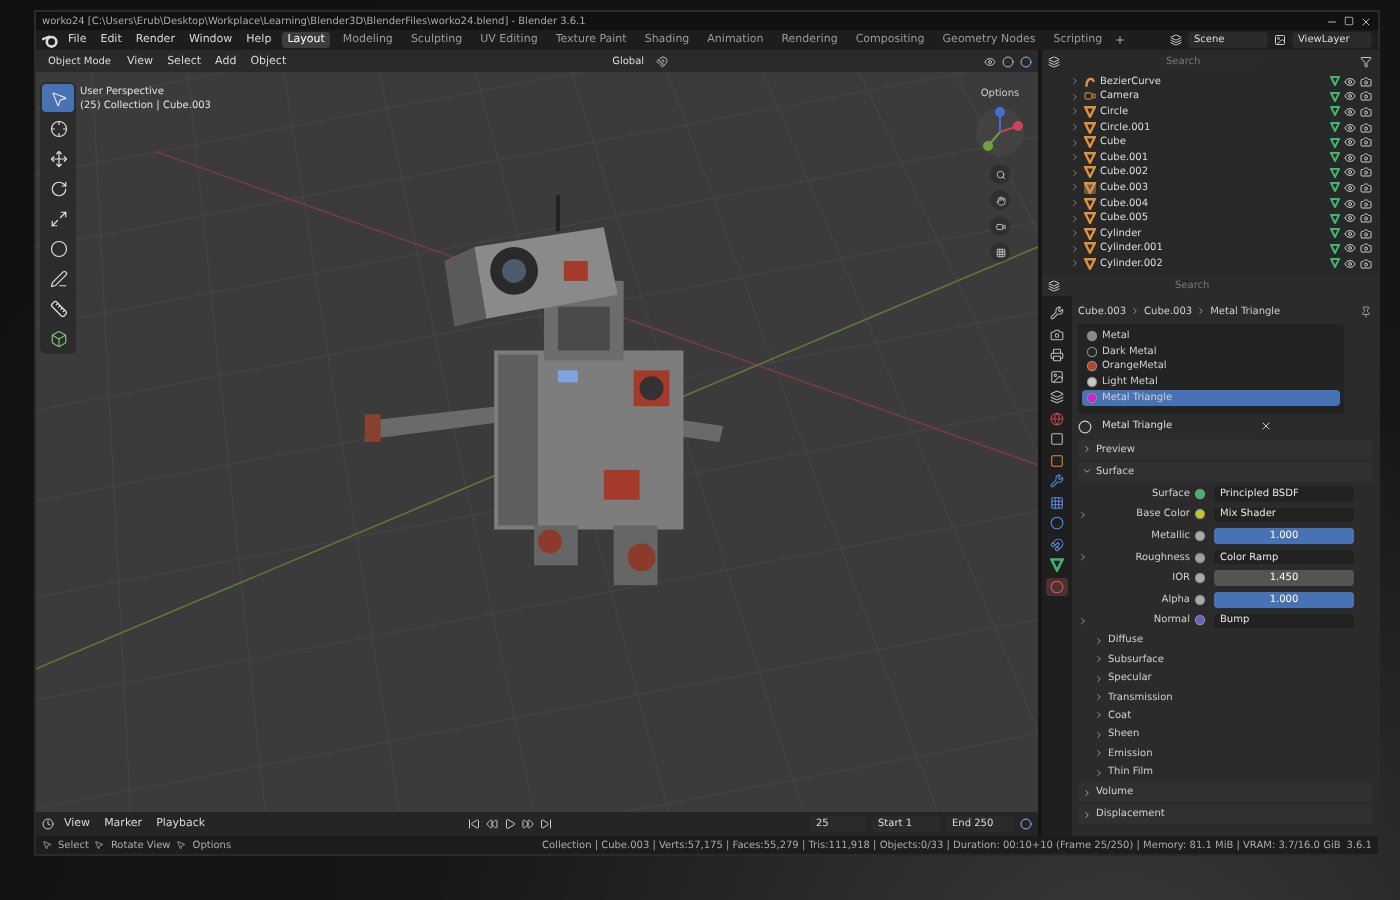 This screenshot has height=900, width=1400. Describe the element at coordinates (48, 824) in the screenshot. I see `clock-icon` at that location.